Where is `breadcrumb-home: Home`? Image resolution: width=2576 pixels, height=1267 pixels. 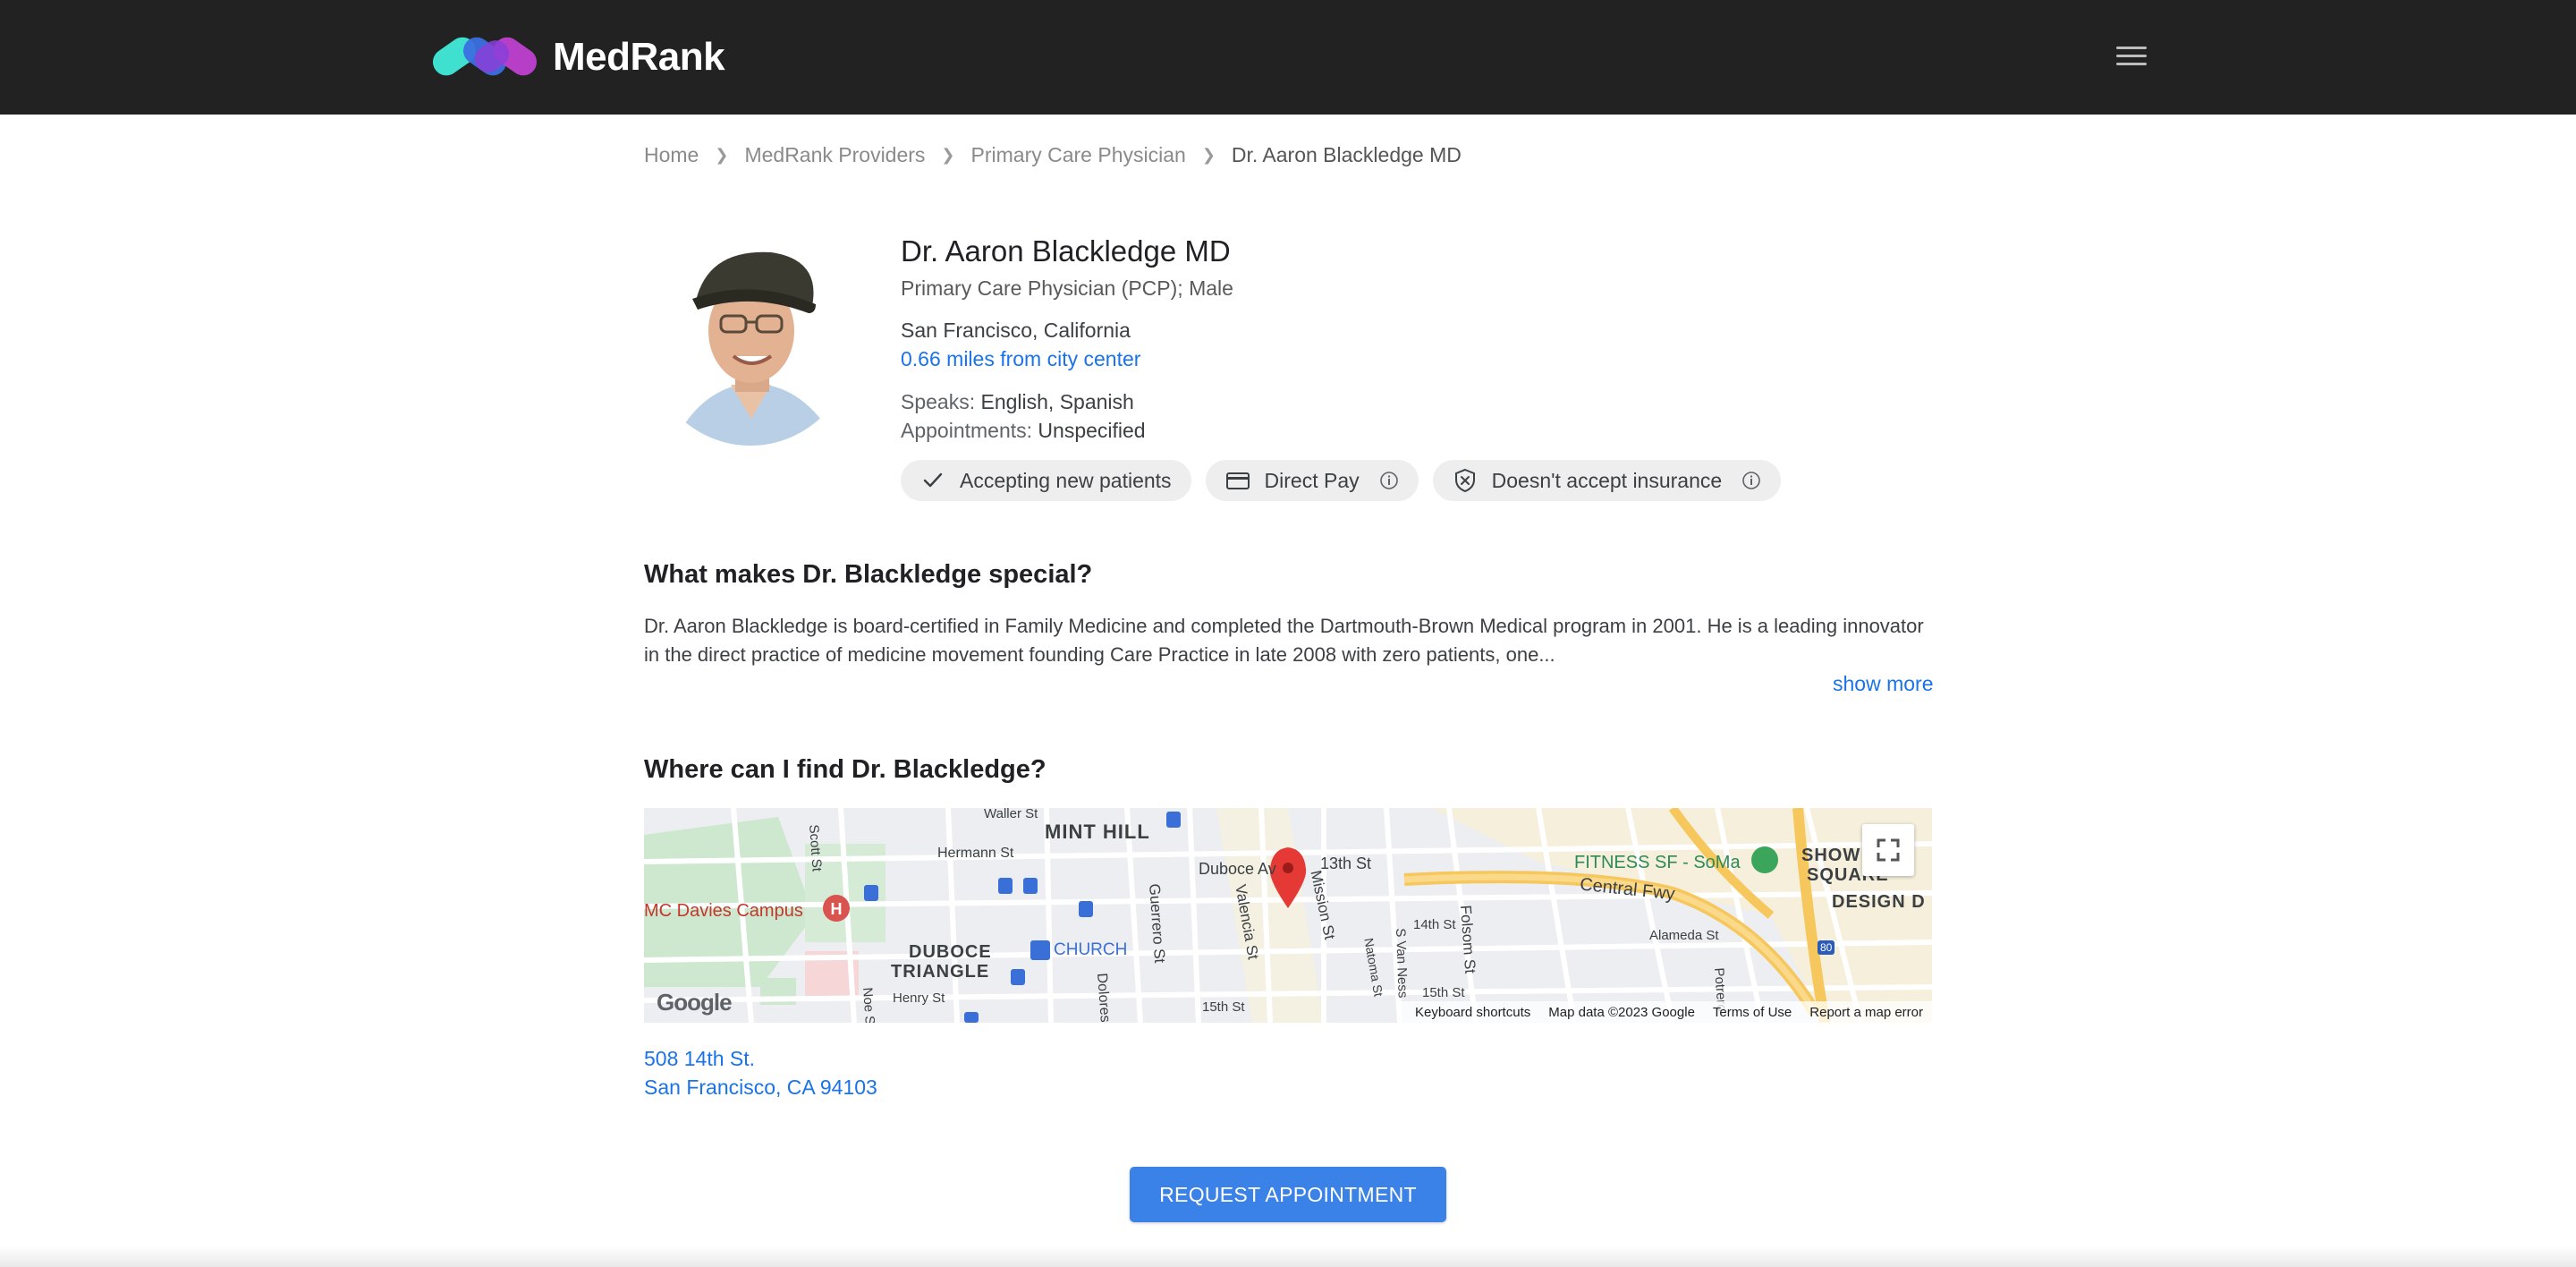 breadcrumb-home: Home is located at coordinates (671, 155).